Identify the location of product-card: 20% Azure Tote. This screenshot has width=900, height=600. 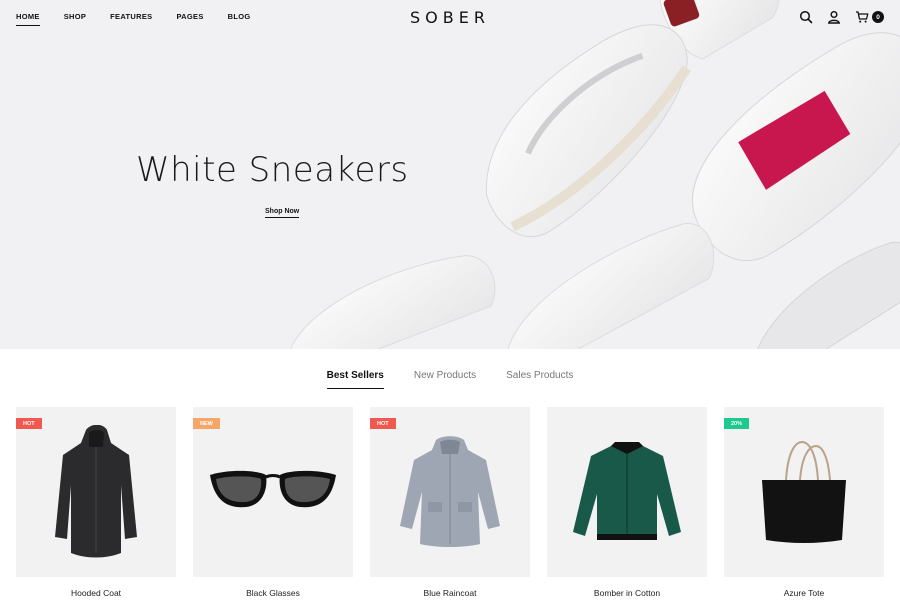
(804, 502).